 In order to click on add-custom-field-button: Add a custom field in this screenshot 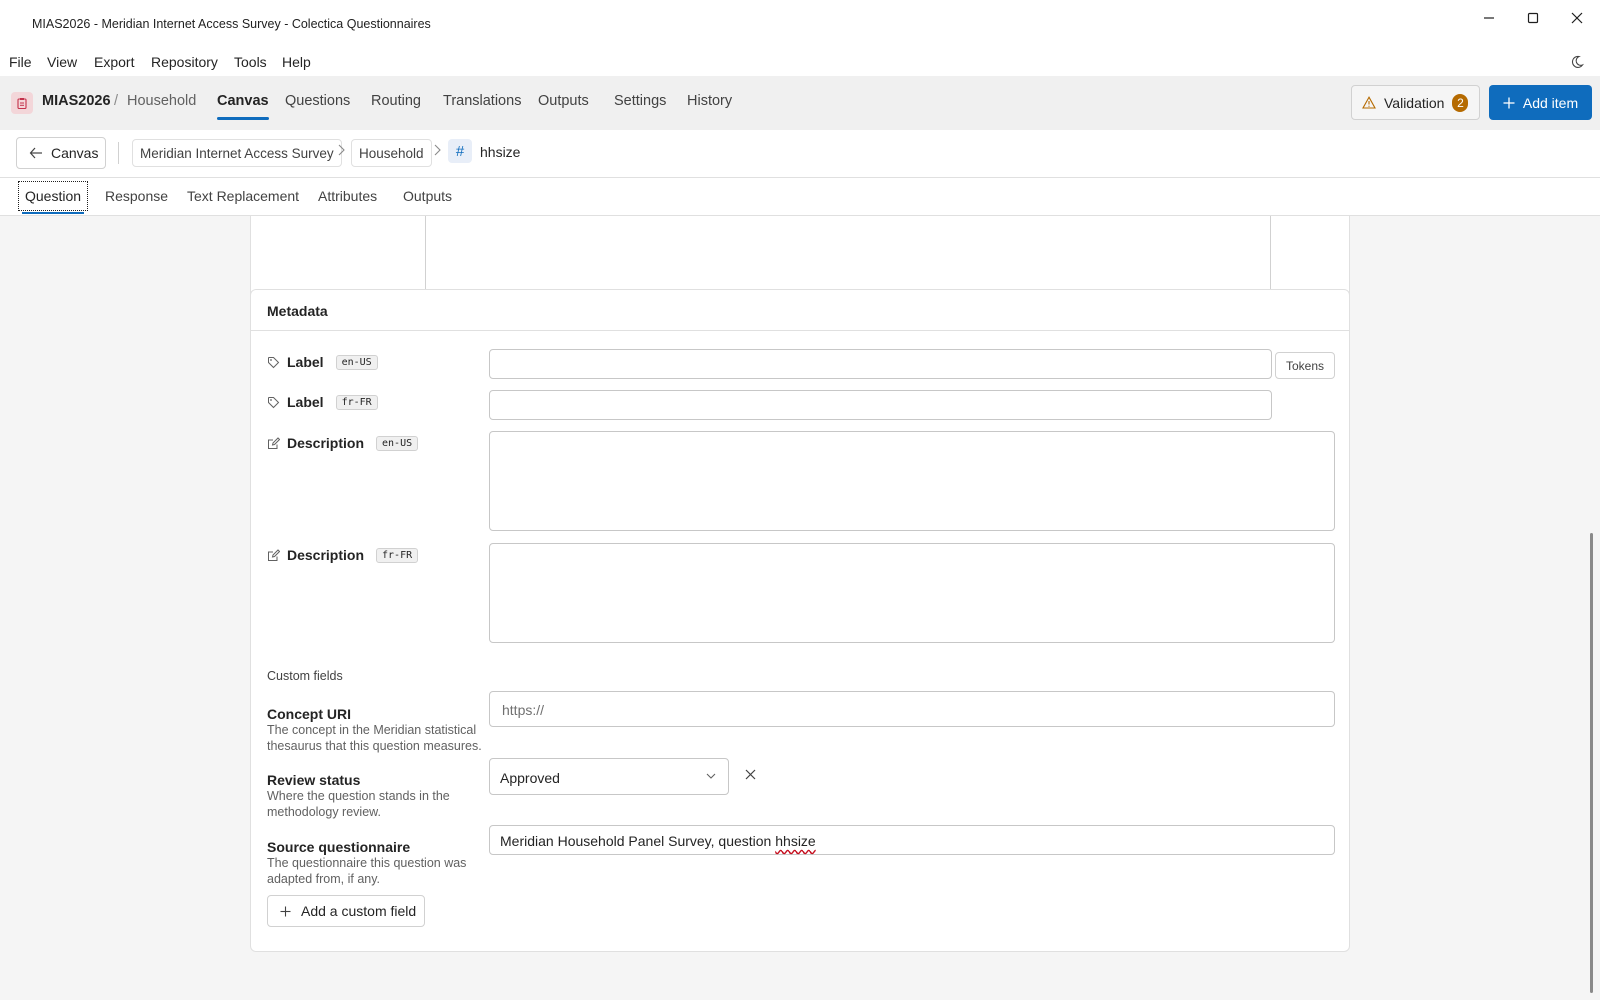, I will do `click(346, 911)`.